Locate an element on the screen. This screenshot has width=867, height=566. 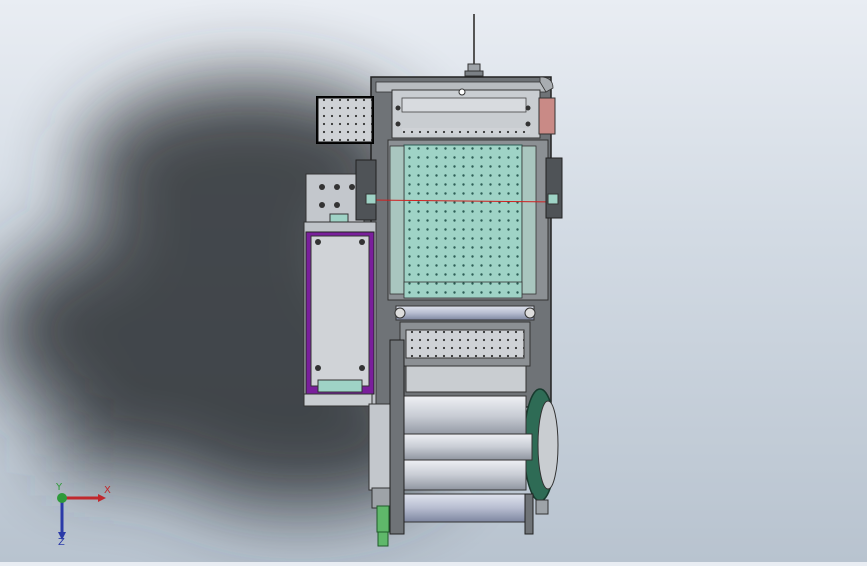
upper-roller is located at coordinates (465, 313).